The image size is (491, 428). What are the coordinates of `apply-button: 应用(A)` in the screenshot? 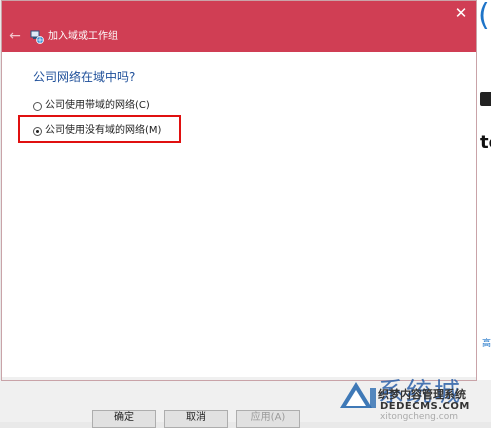 It's located at (268, 419).